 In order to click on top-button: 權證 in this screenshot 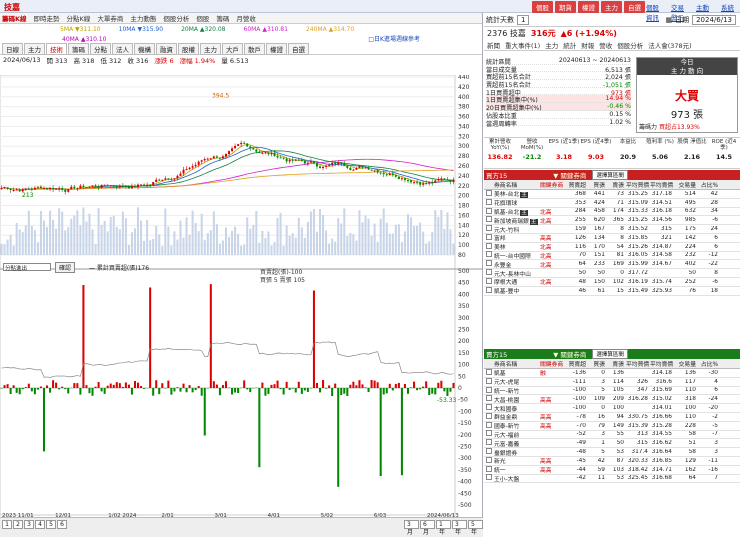, I will do `click(588, 7)`.